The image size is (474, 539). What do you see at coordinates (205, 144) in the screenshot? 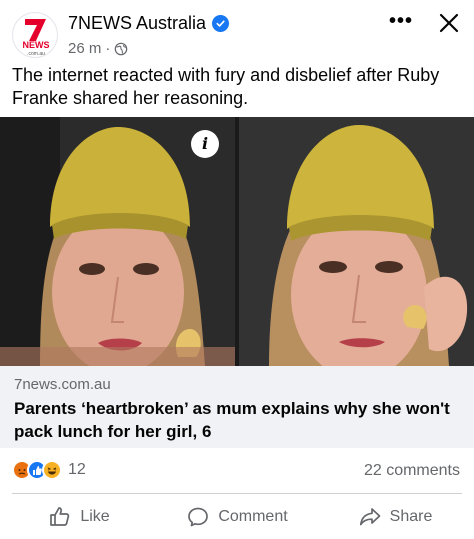
I see `info-button: i` at bounding box center [205, 144].